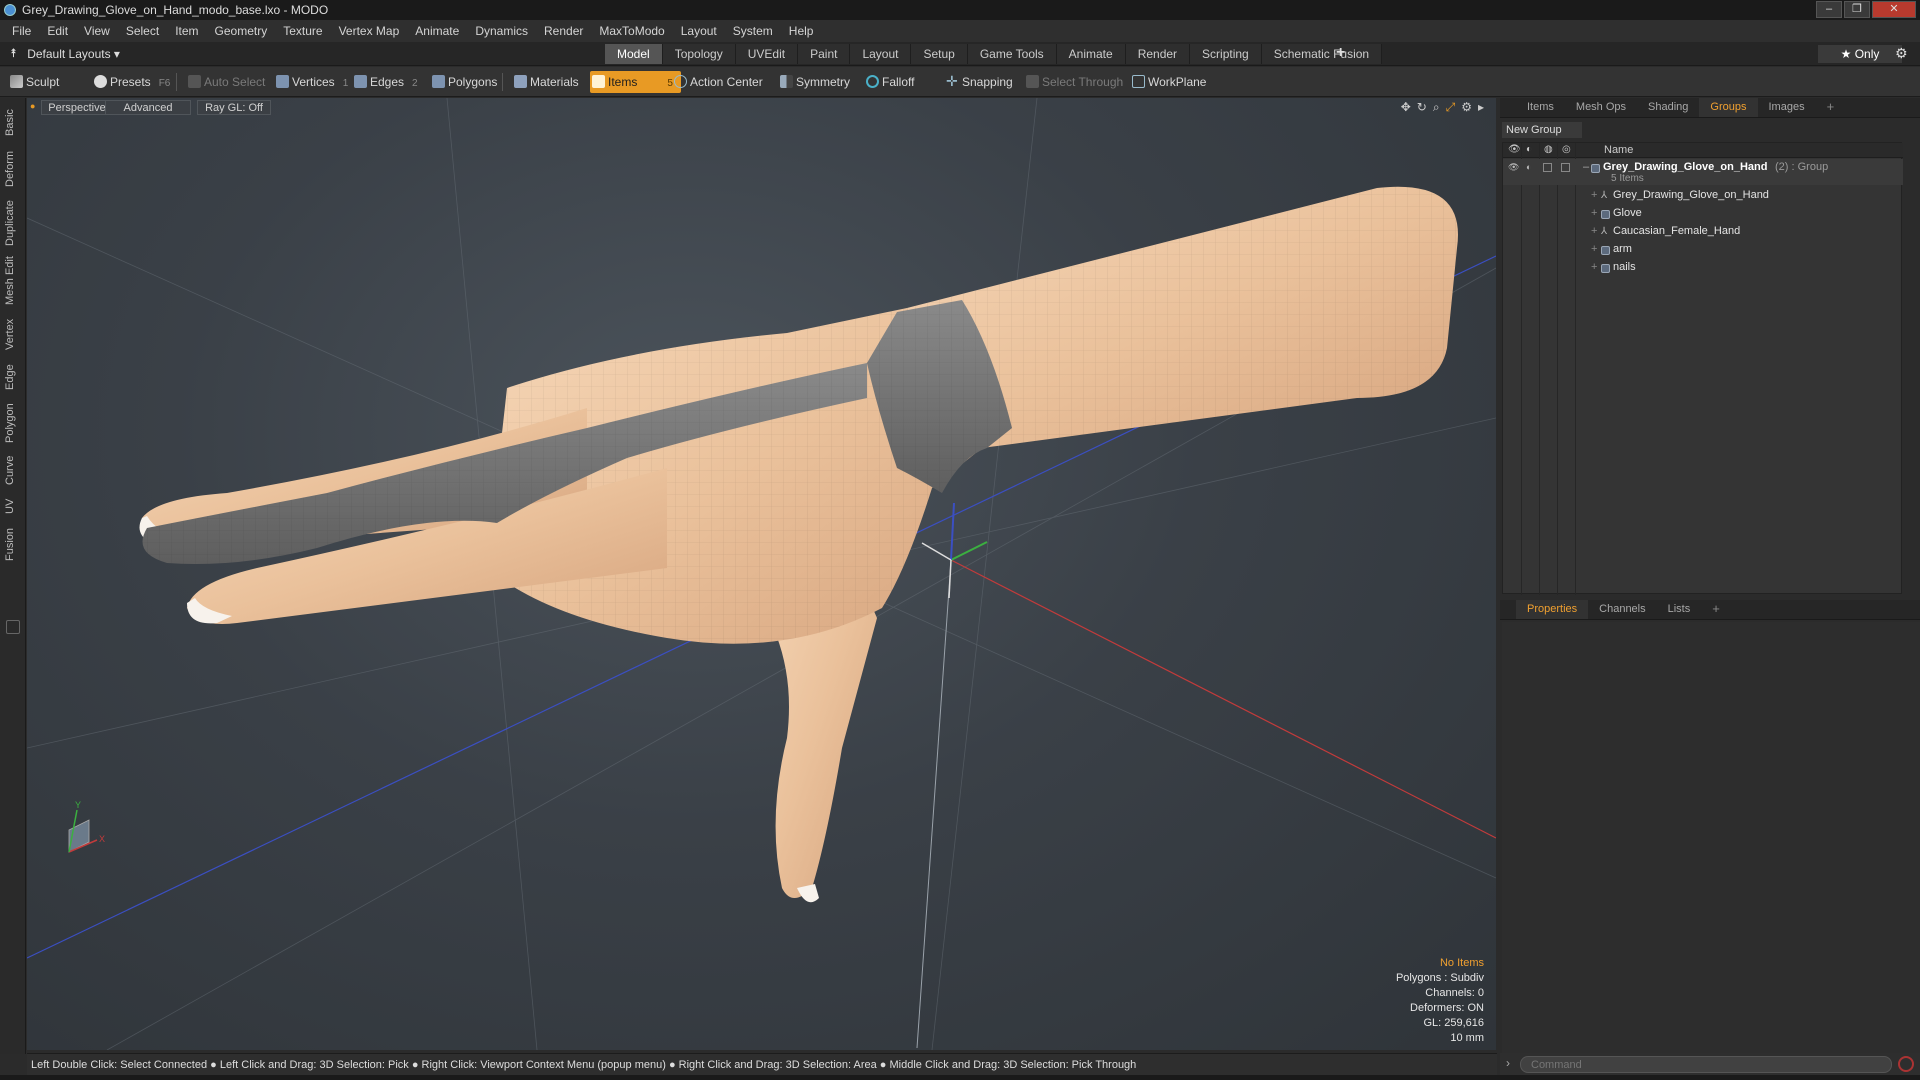 This screenshot has height=1080, width=1920. Describe the element at coordinates (753, 31) in the screenshot. I see `menu-system: System` at that location.